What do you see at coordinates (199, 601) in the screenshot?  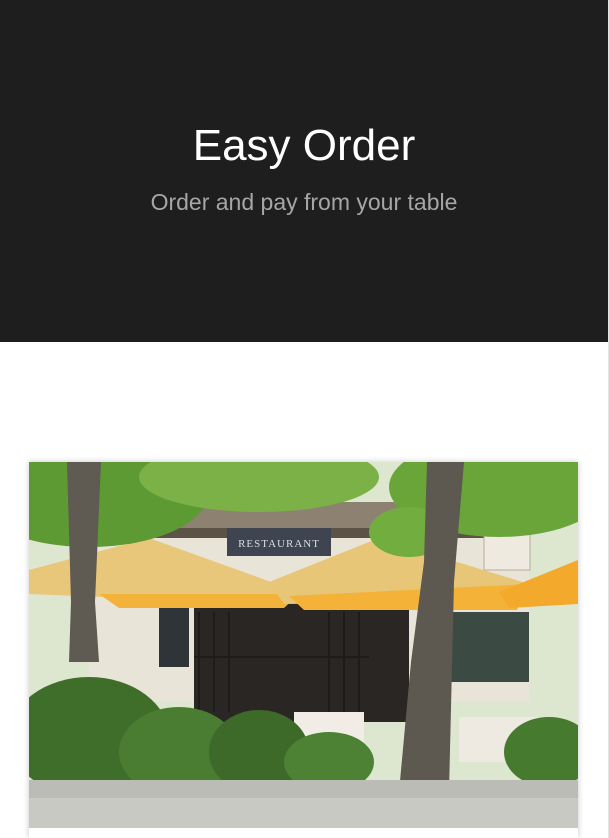 I see `umbrella-left-rim` at bounding box center [199, 601].